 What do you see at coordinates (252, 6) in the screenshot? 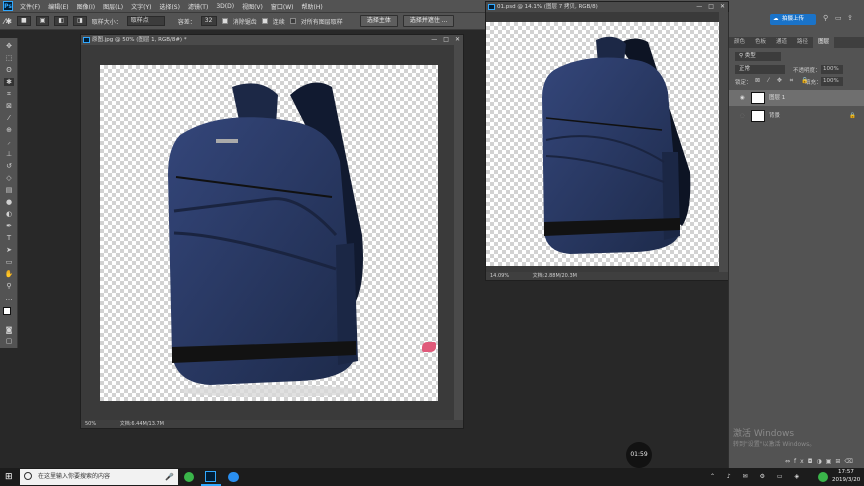
I see `menu-view: 视图(V)` at bounding box center [252, 6].